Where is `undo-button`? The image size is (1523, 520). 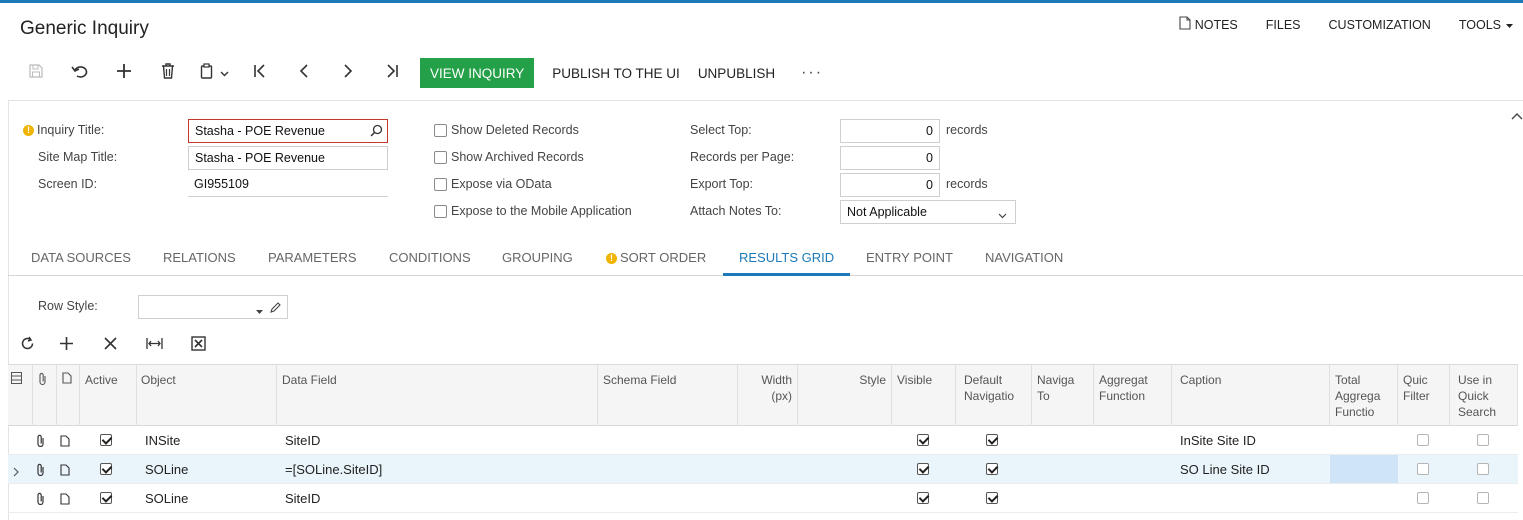
undo-button is located at coordinates (80, 73).